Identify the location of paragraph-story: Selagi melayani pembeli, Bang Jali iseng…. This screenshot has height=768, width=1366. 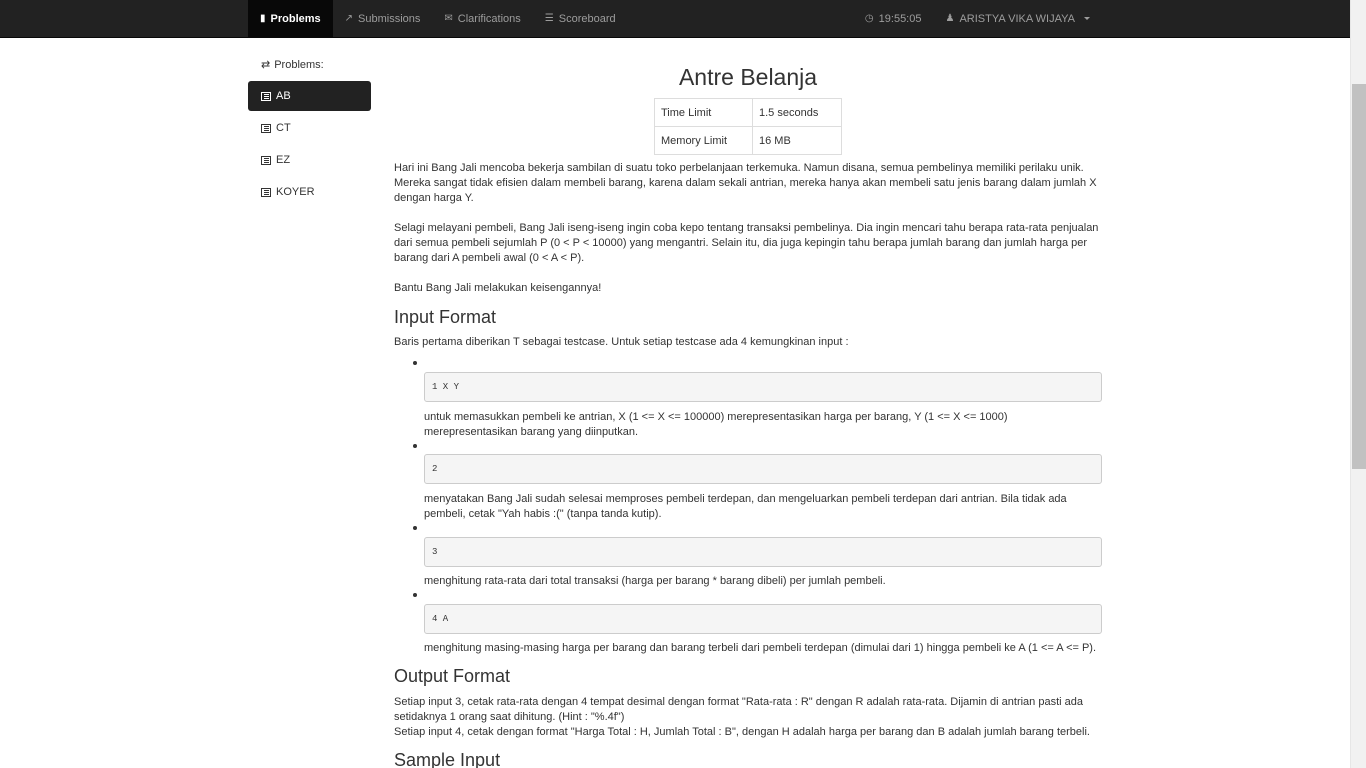
(746, 243).